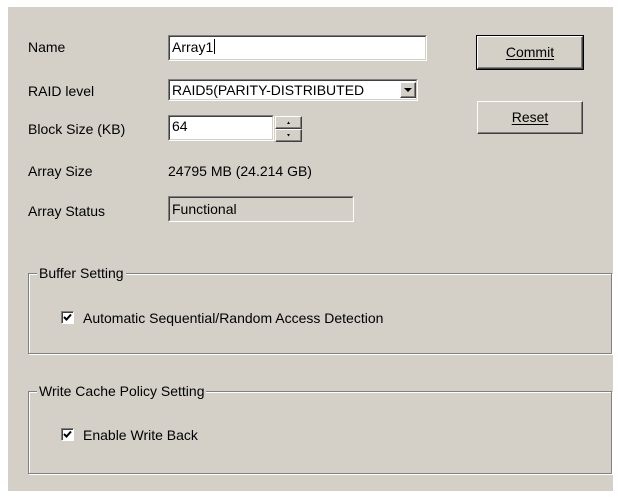 The image size is (620, 503). I want to click on array-status-field: Functional, so click(261, 209).